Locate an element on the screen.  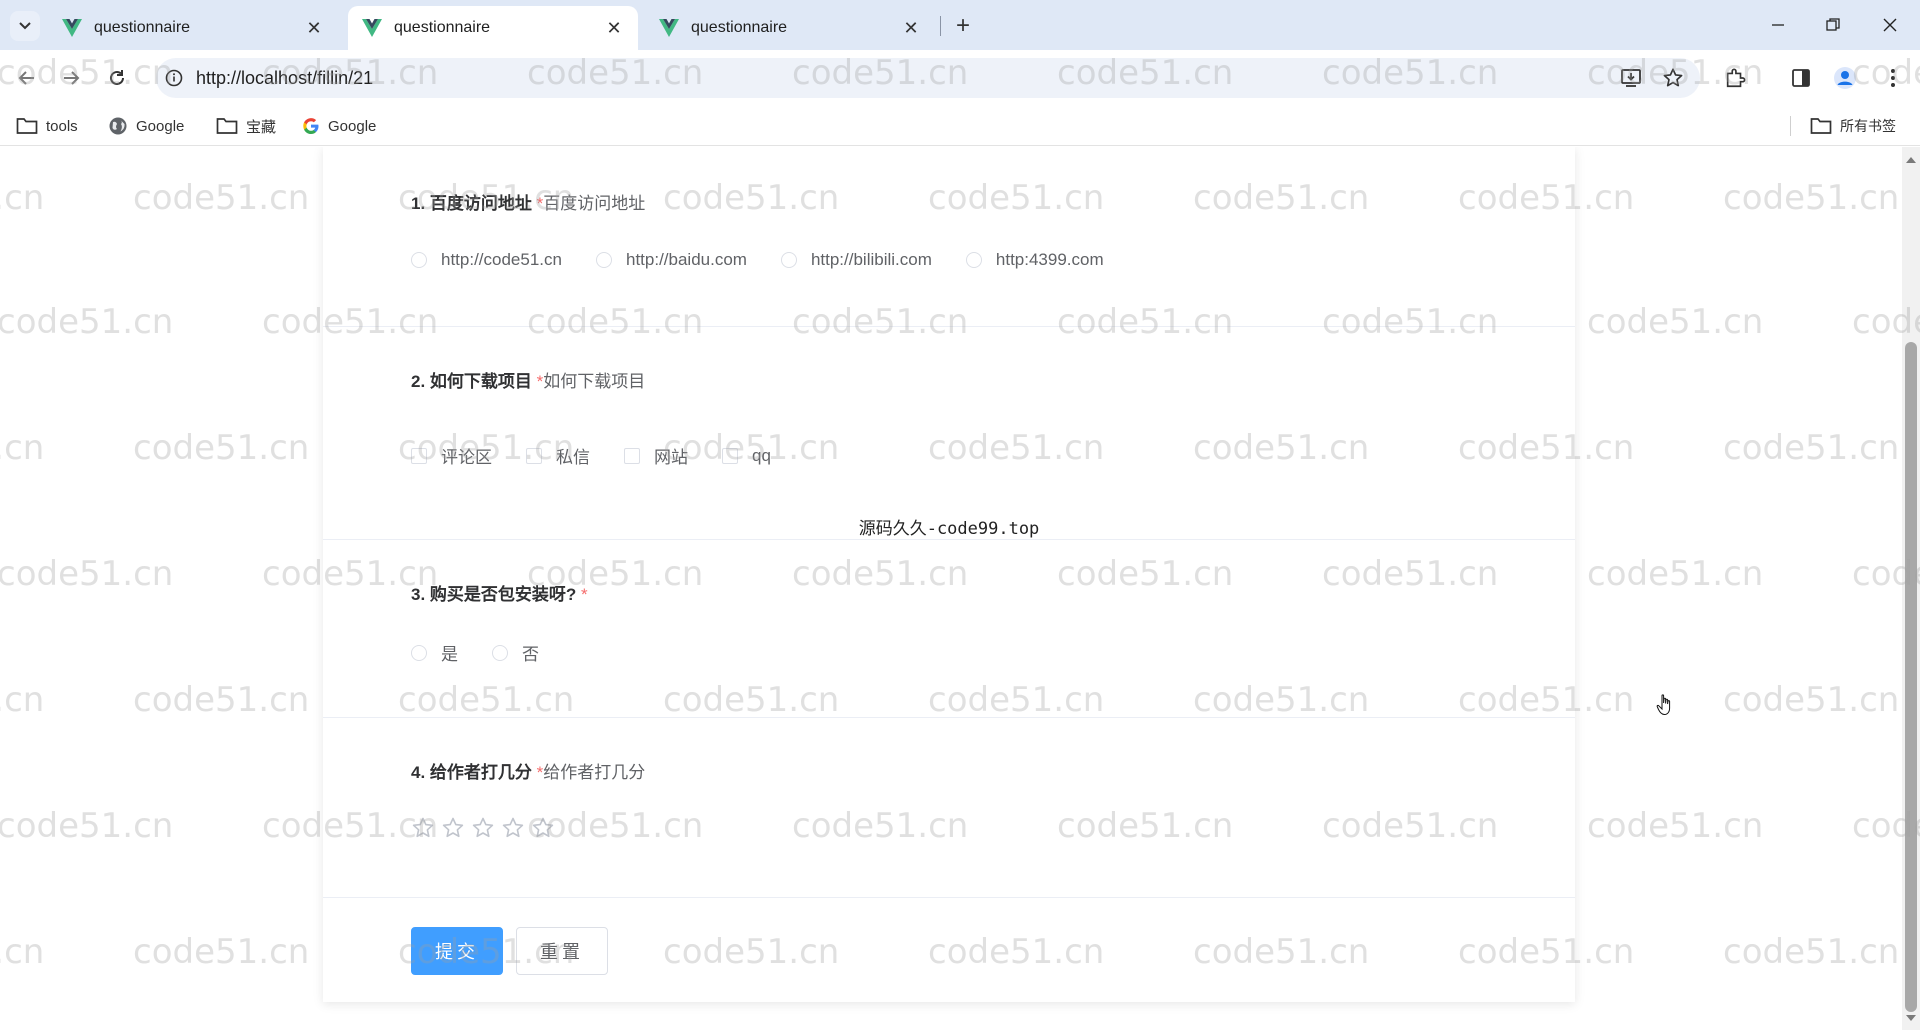
question-description: 如何下载项目 is located at coordinates (594, 381).